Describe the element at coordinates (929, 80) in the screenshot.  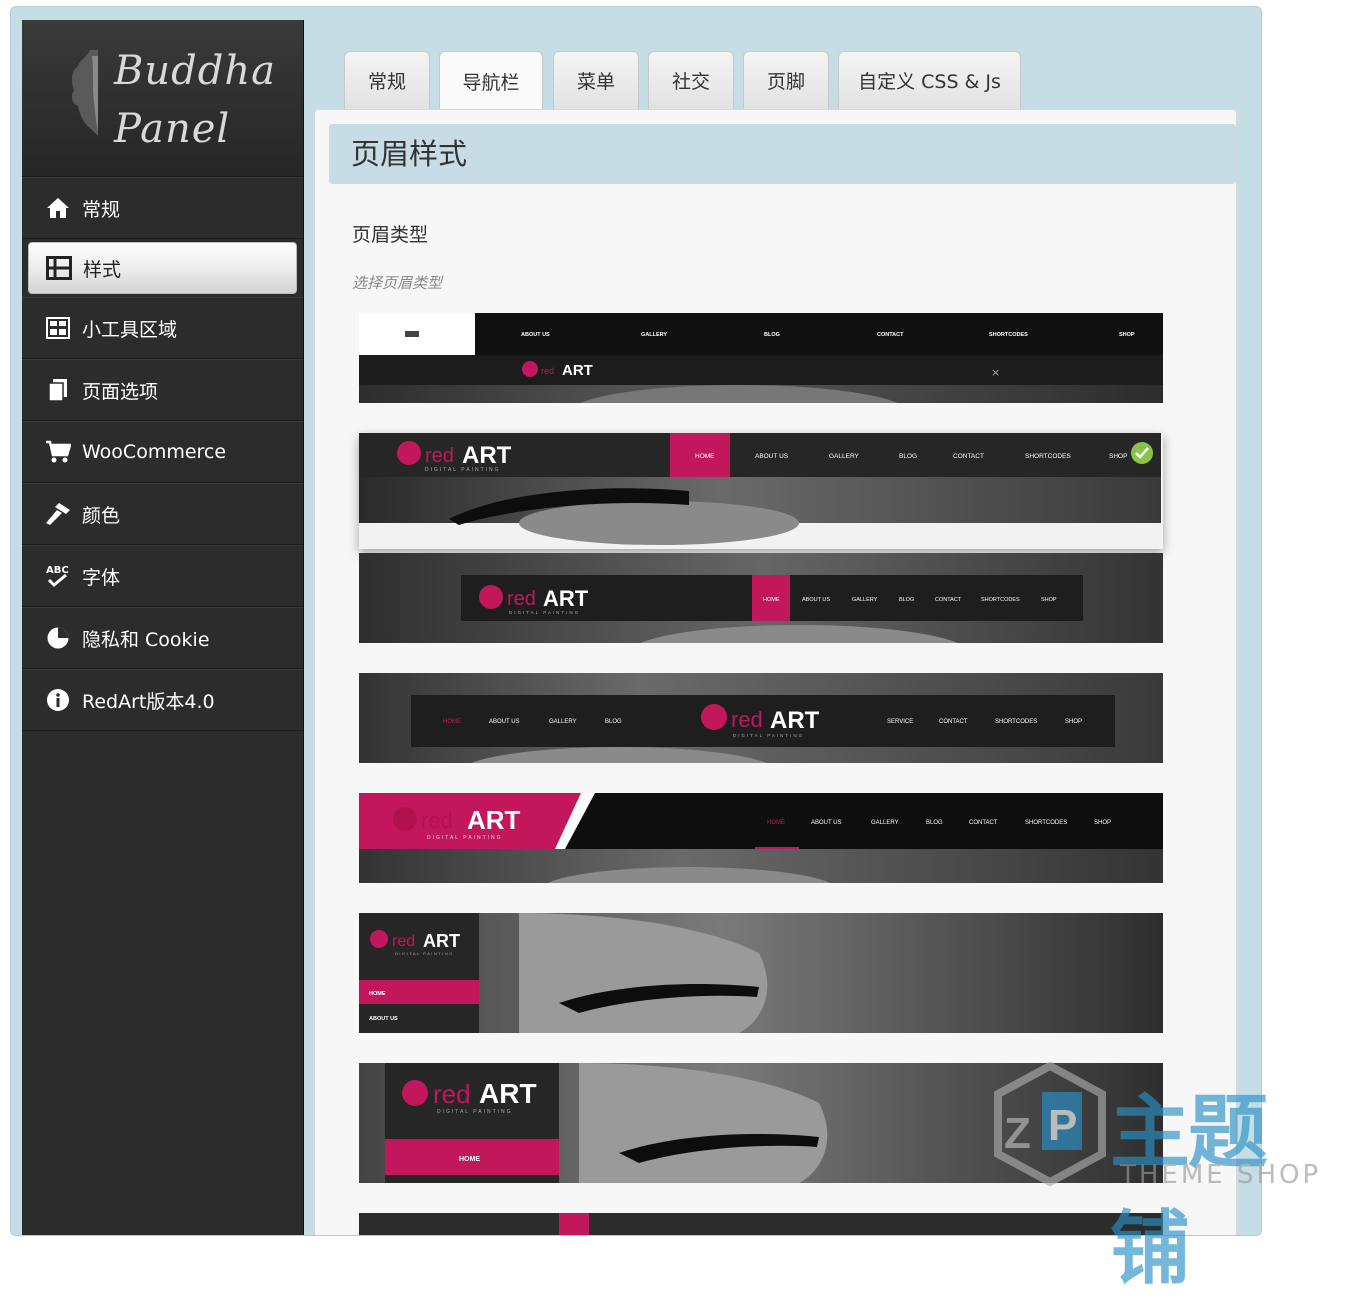
I see `tab-custom-css-js: 自定义 CSS & Js` at that location.